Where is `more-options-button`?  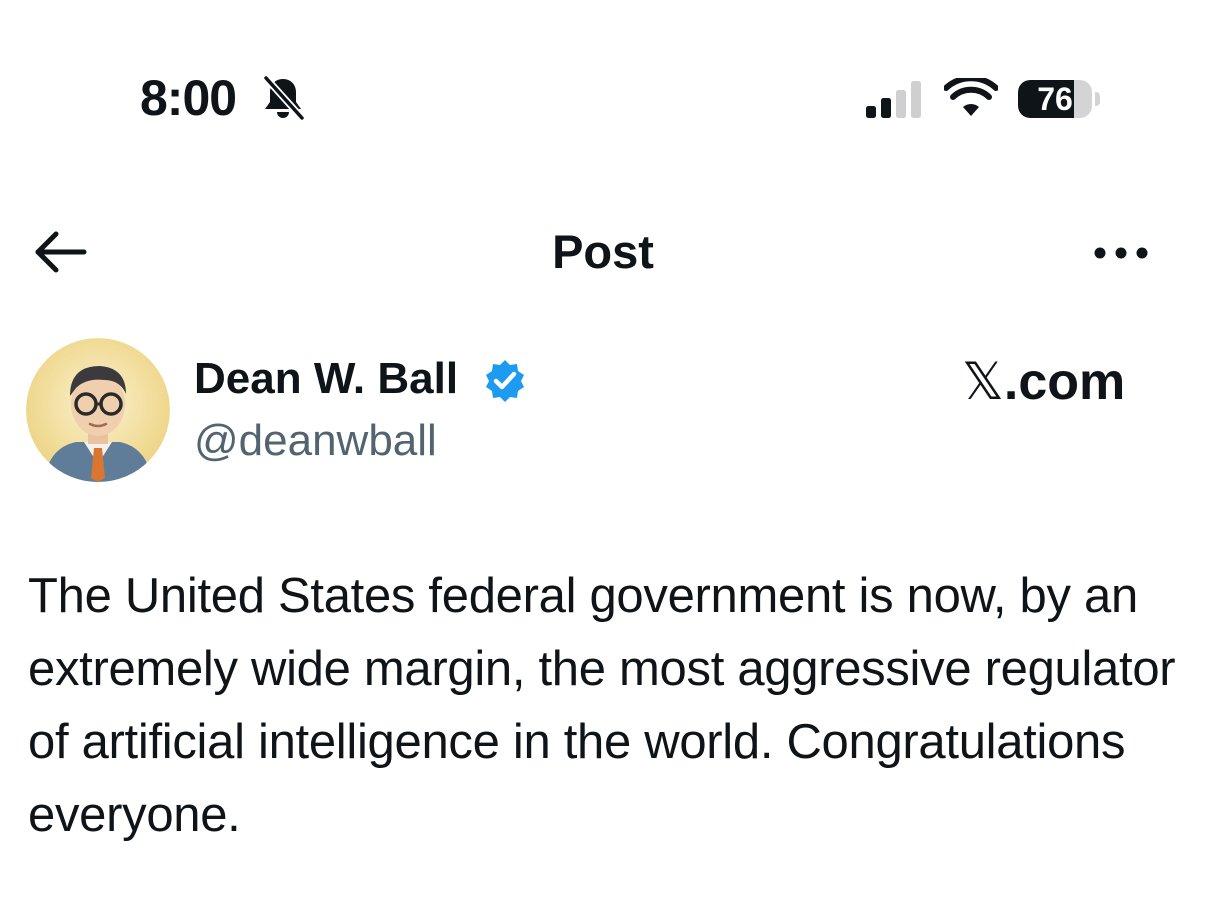
more-options-button is located at coordinates (1123, 253).